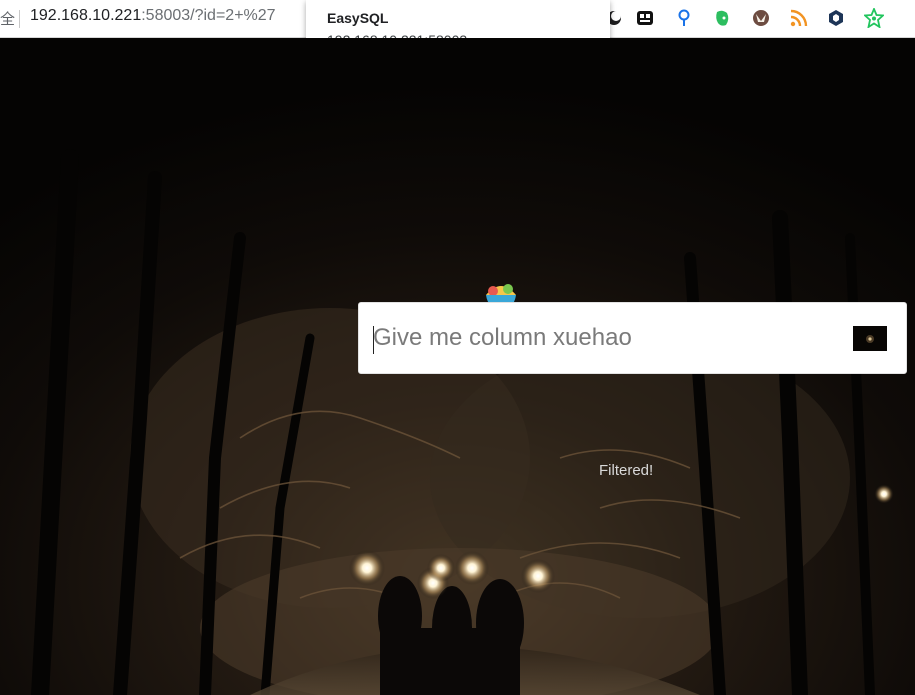  I want to click on url-path: :58003/?id=2+%27, so click(208, 15).